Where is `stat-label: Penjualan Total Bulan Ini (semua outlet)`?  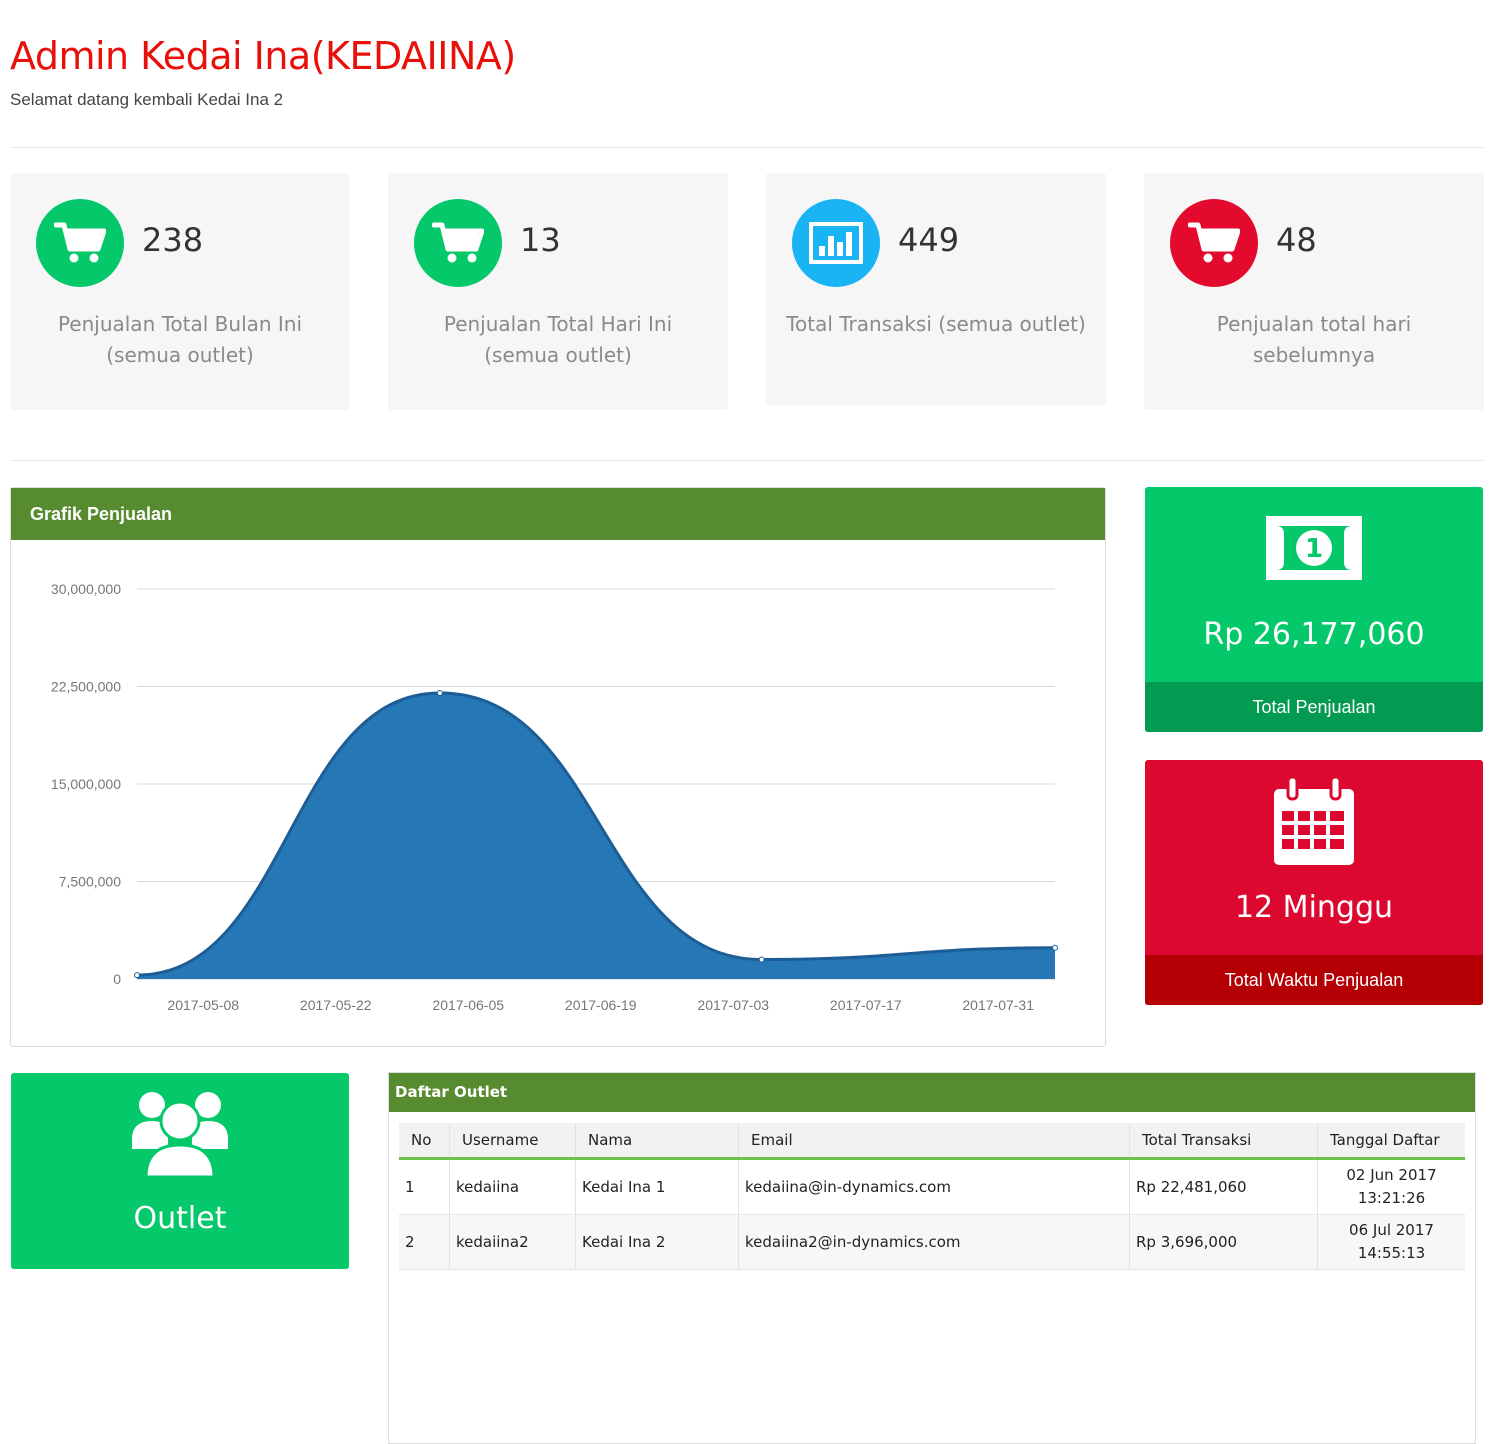
stat-label: Penjualan Total Bulan Ini (semua outlet) is located at coordinates (180, 339).